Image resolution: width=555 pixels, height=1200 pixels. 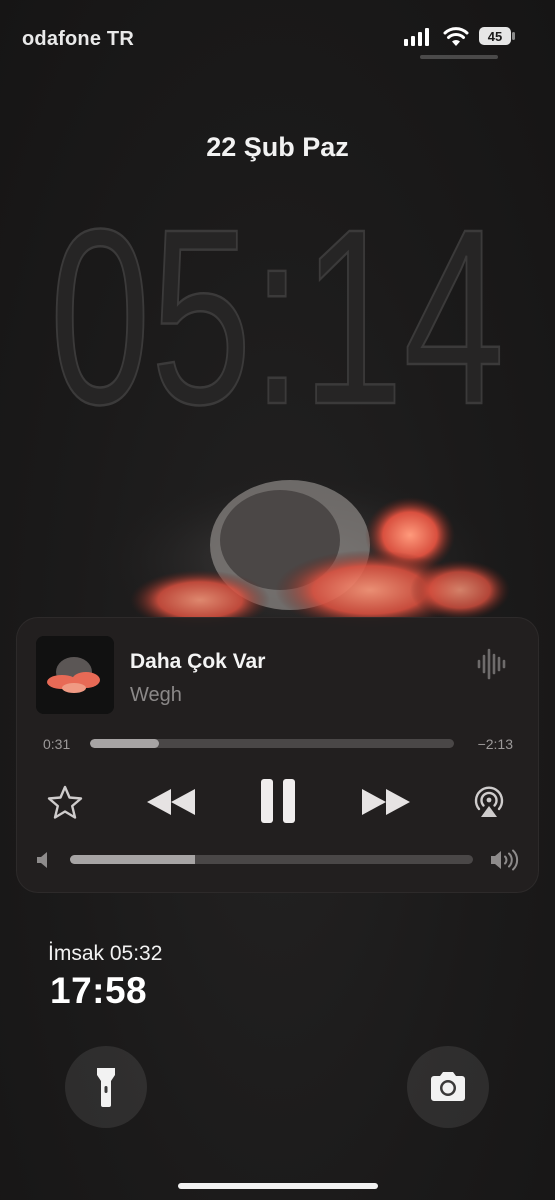 I want to click on star-icon, so click(x=65, y=803).